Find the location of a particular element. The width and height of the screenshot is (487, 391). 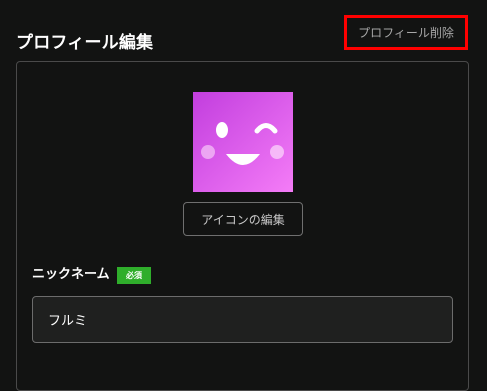

nickname-value: フルミ is located at coordinates (68, 321).